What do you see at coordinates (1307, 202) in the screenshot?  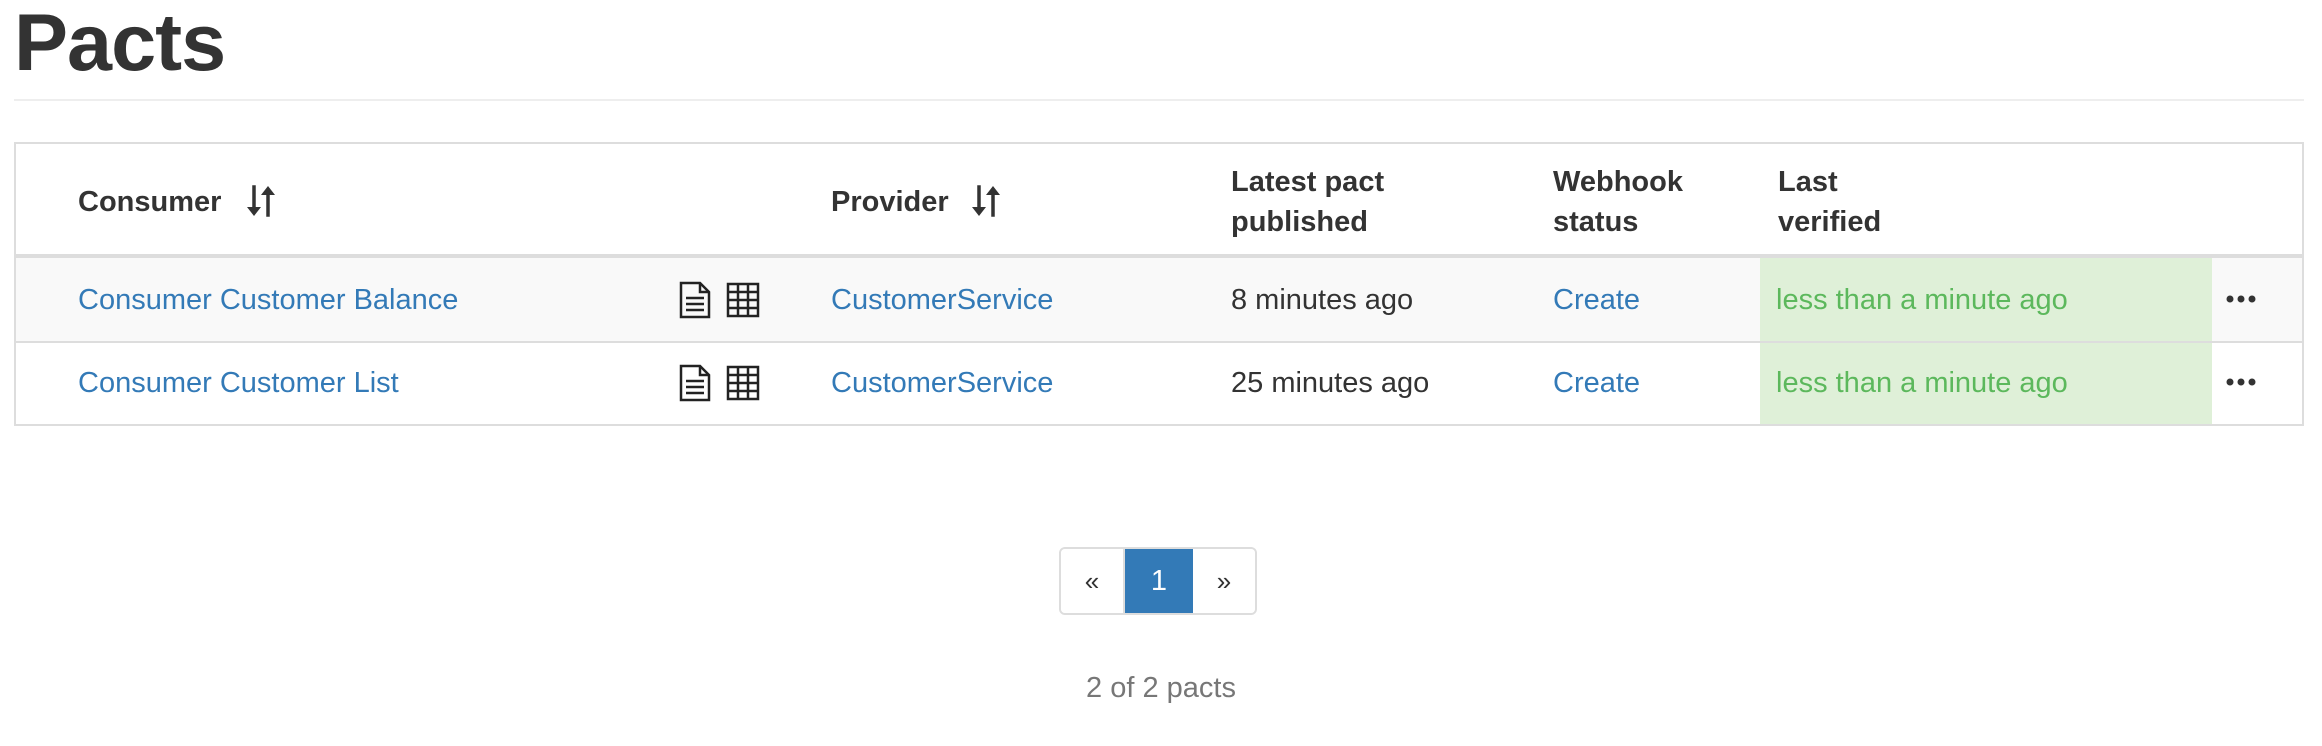 I see `header-latest-pact: Latest pact published` at bounding box center [1307, 202].